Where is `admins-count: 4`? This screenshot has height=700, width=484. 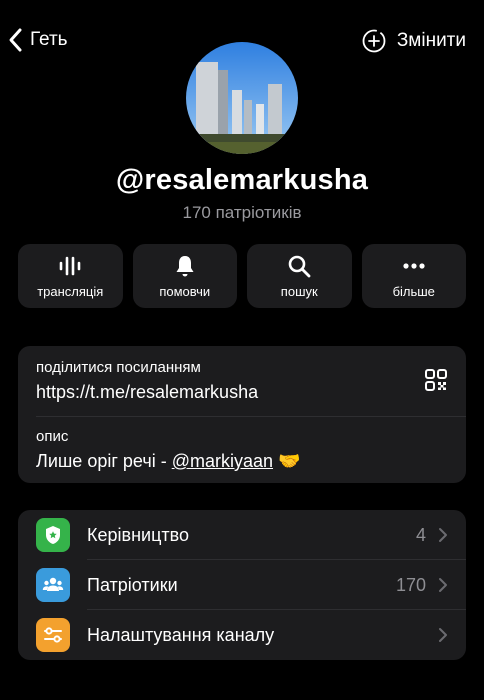
admins-count: 4 is located at coordinates (420, 534).